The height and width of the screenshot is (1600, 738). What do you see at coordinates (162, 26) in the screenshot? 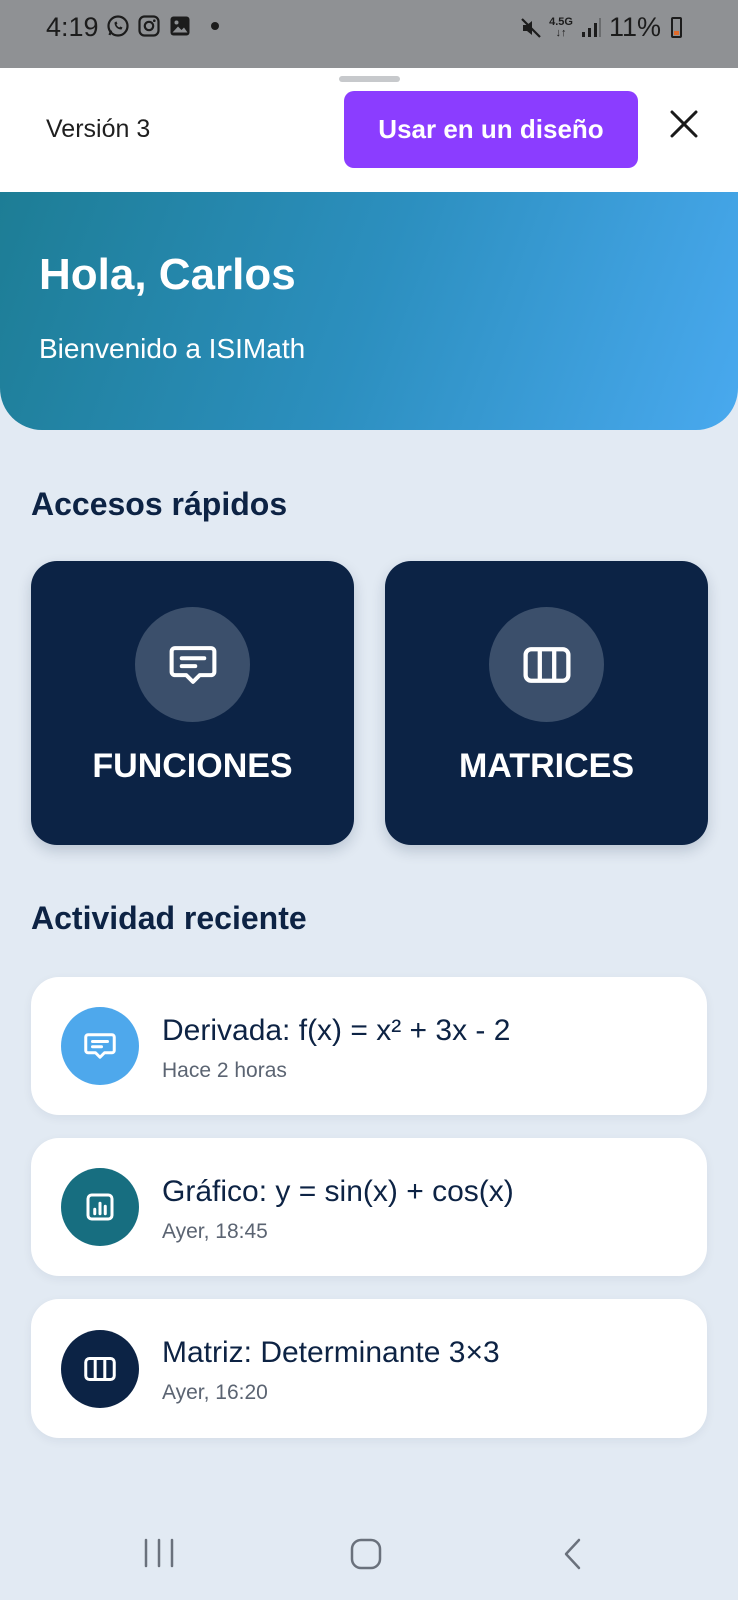
I see `notification-icons` at bounding box center [162, 26].